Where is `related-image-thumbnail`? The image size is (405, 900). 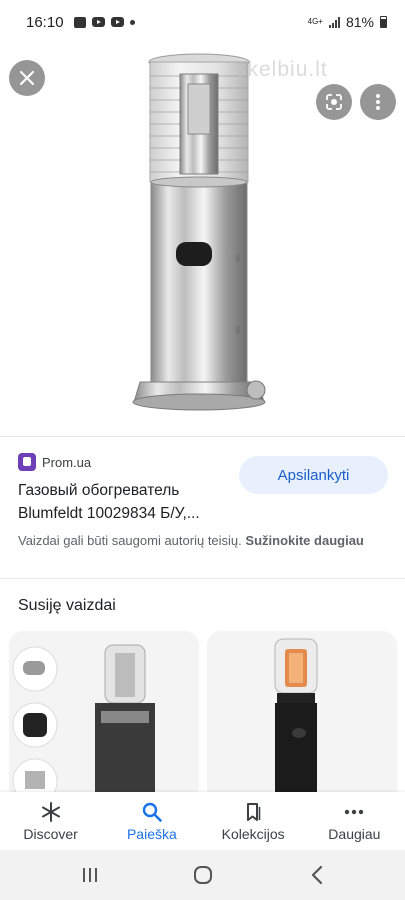
related-image-thumbnail is located at coordinates (104, 711).